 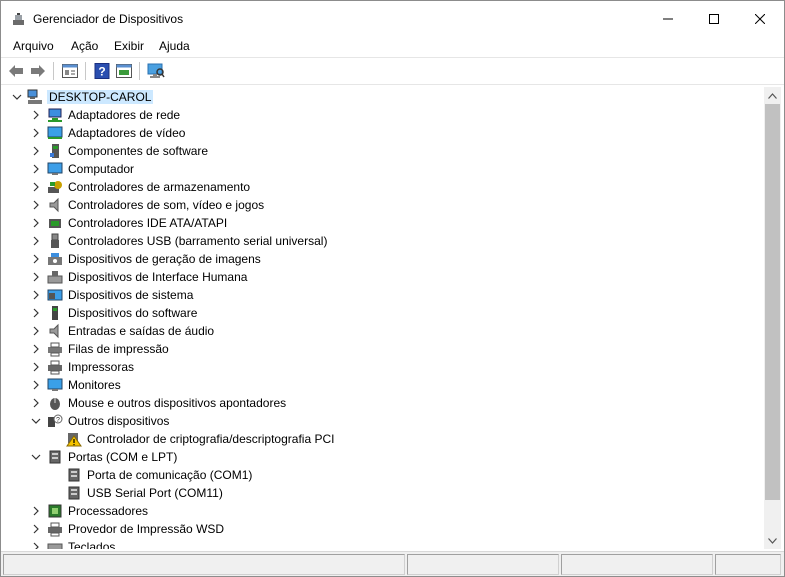 What do you see at coordinates (34, 96) in the screenshot?
I see `computer-root-icon` at bounding box center [34, 96].